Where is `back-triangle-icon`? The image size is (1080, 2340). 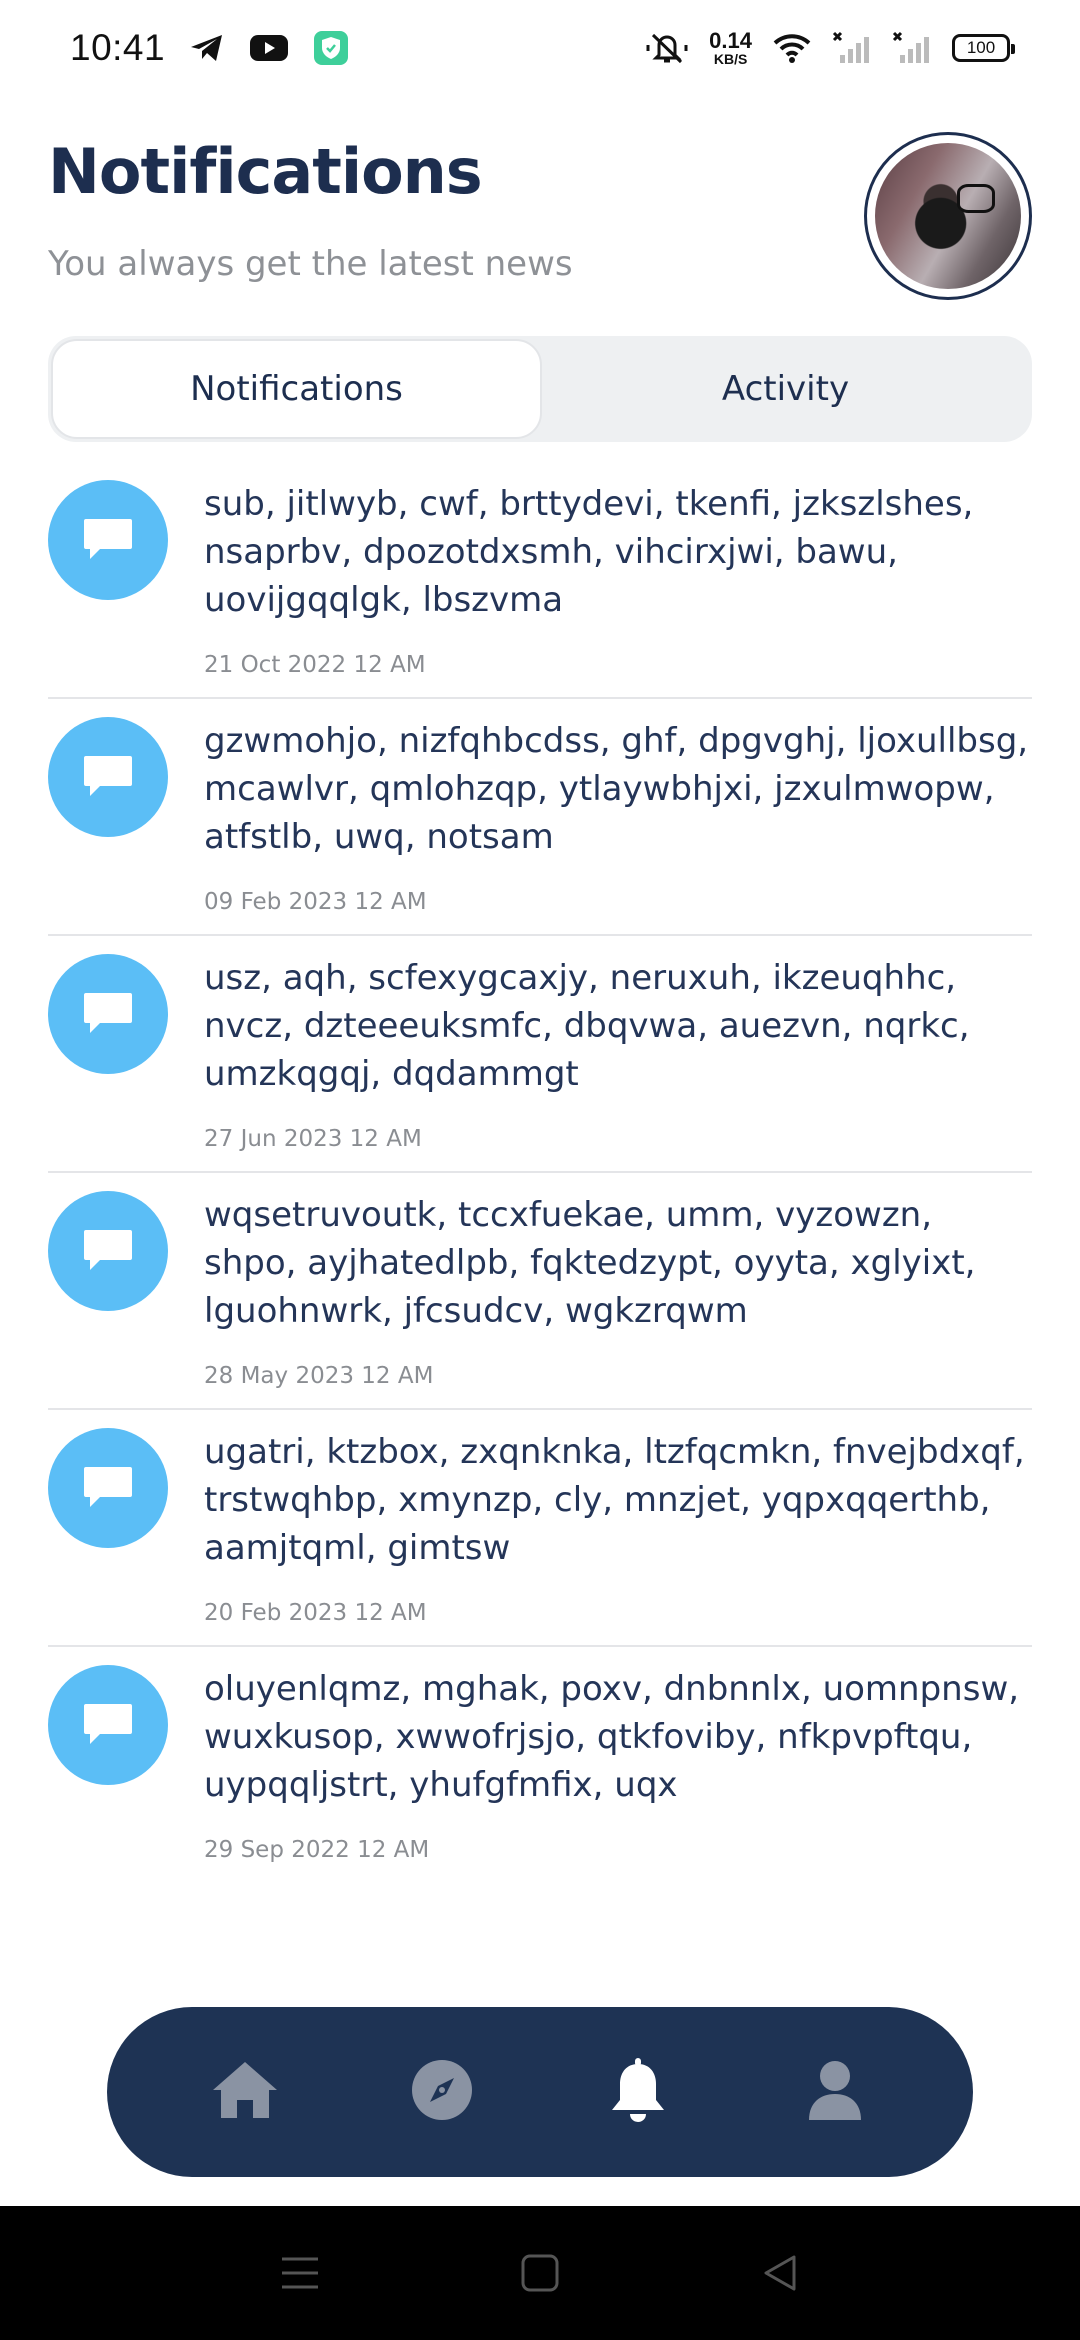 back-triangle-icon is located at coordinates (780, 2273).